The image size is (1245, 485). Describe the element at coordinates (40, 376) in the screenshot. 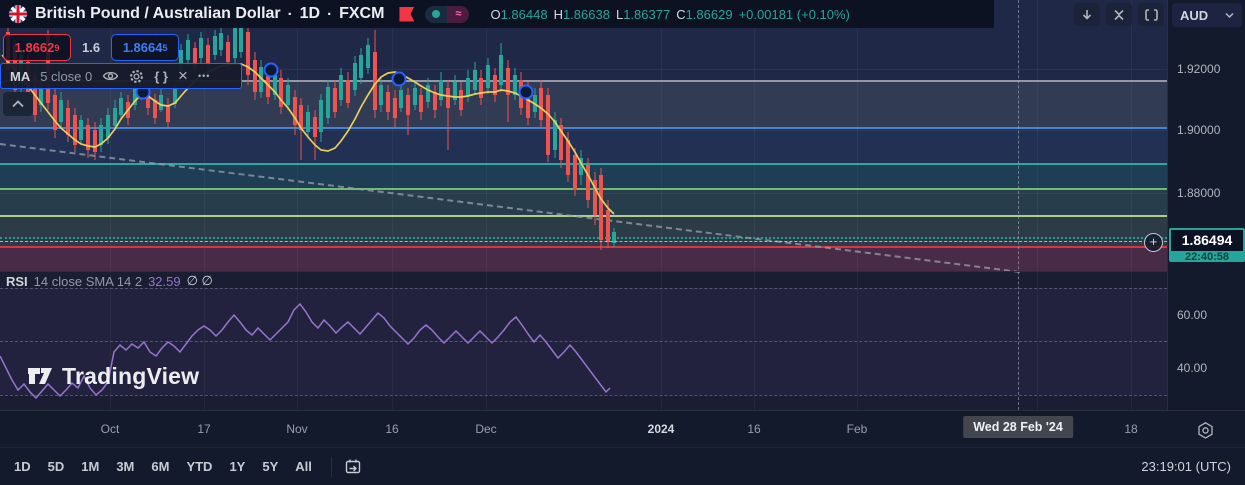

I see `tradingview-logo-icon` at that location.